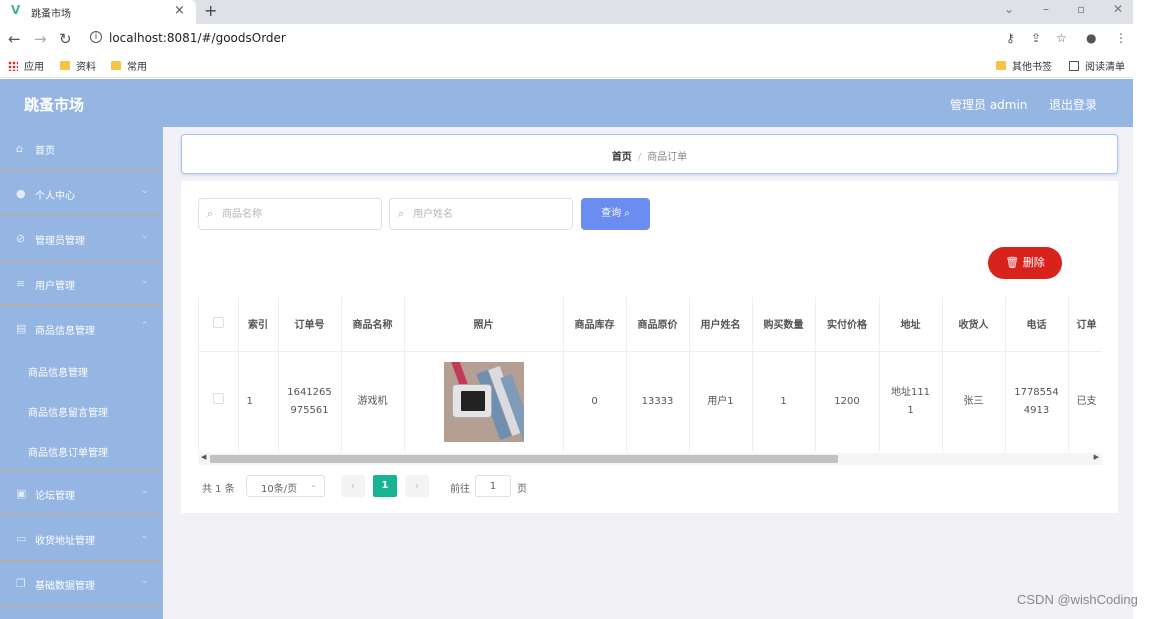 The image size is (1173, 619). I want to click on query-button-label: 查询, so click(611, 213).